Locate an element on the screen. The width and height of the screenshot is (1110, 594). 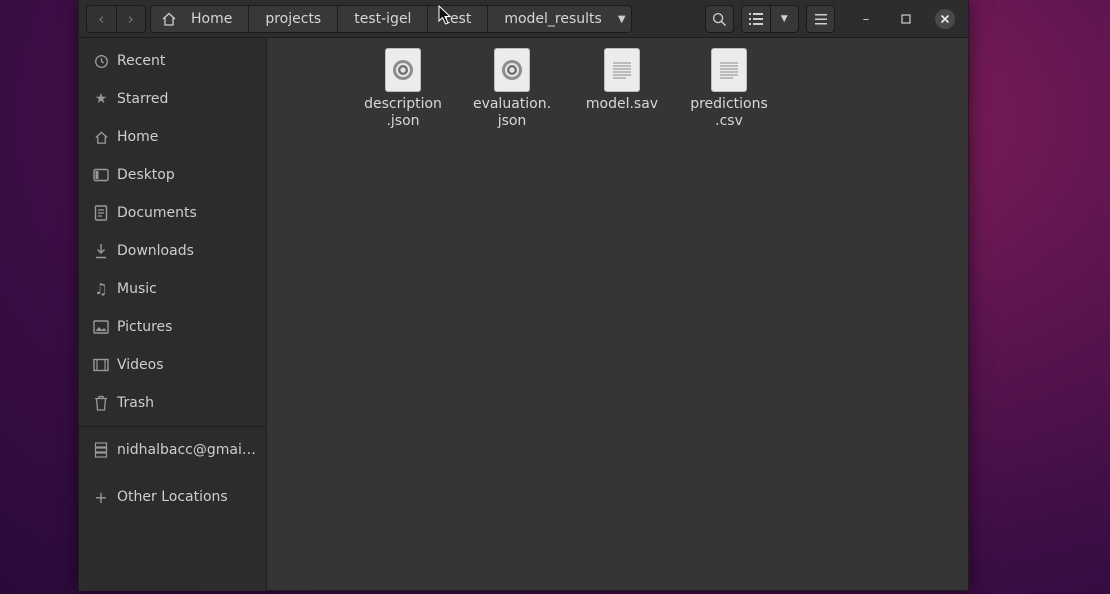
chevron-down-icon: ▼ is located at coordinates (784, 19).